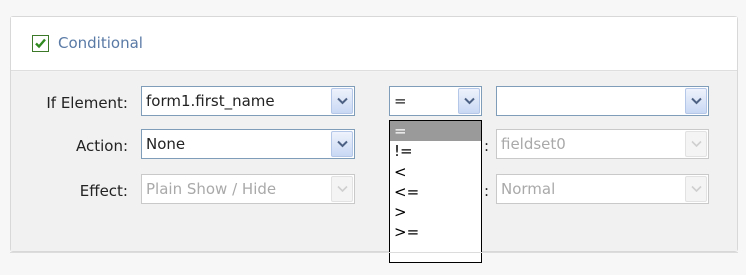 The width and height of the screenshot is (746, 275). What do you see at coordinates (400, 101) in the screenshot?
I see `operator-value: =` at bounding box center [400, 101].